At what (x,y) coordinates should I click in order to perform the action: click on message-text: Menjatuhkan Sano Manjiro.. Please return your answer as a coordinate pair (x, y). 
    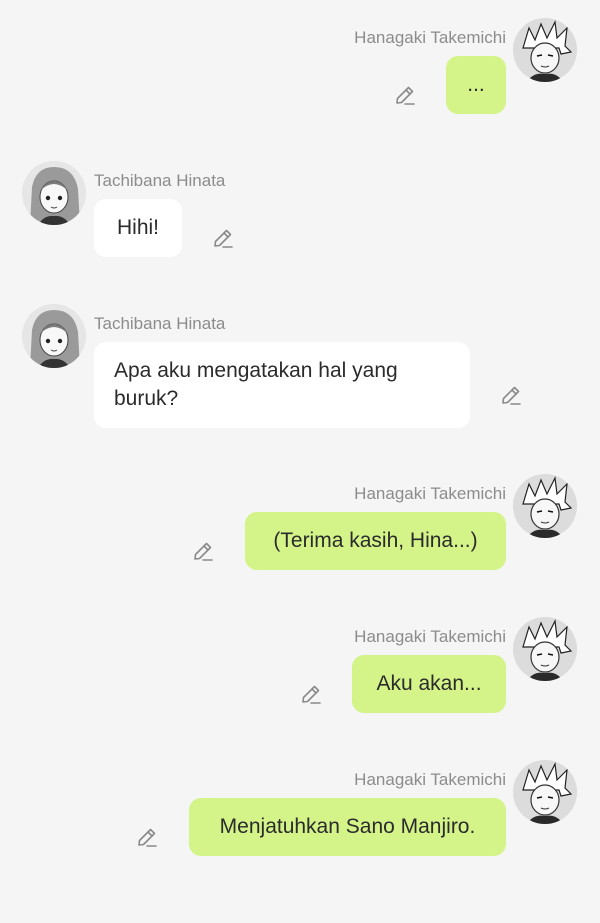
    Looking at the image, I should click on (347, 826).